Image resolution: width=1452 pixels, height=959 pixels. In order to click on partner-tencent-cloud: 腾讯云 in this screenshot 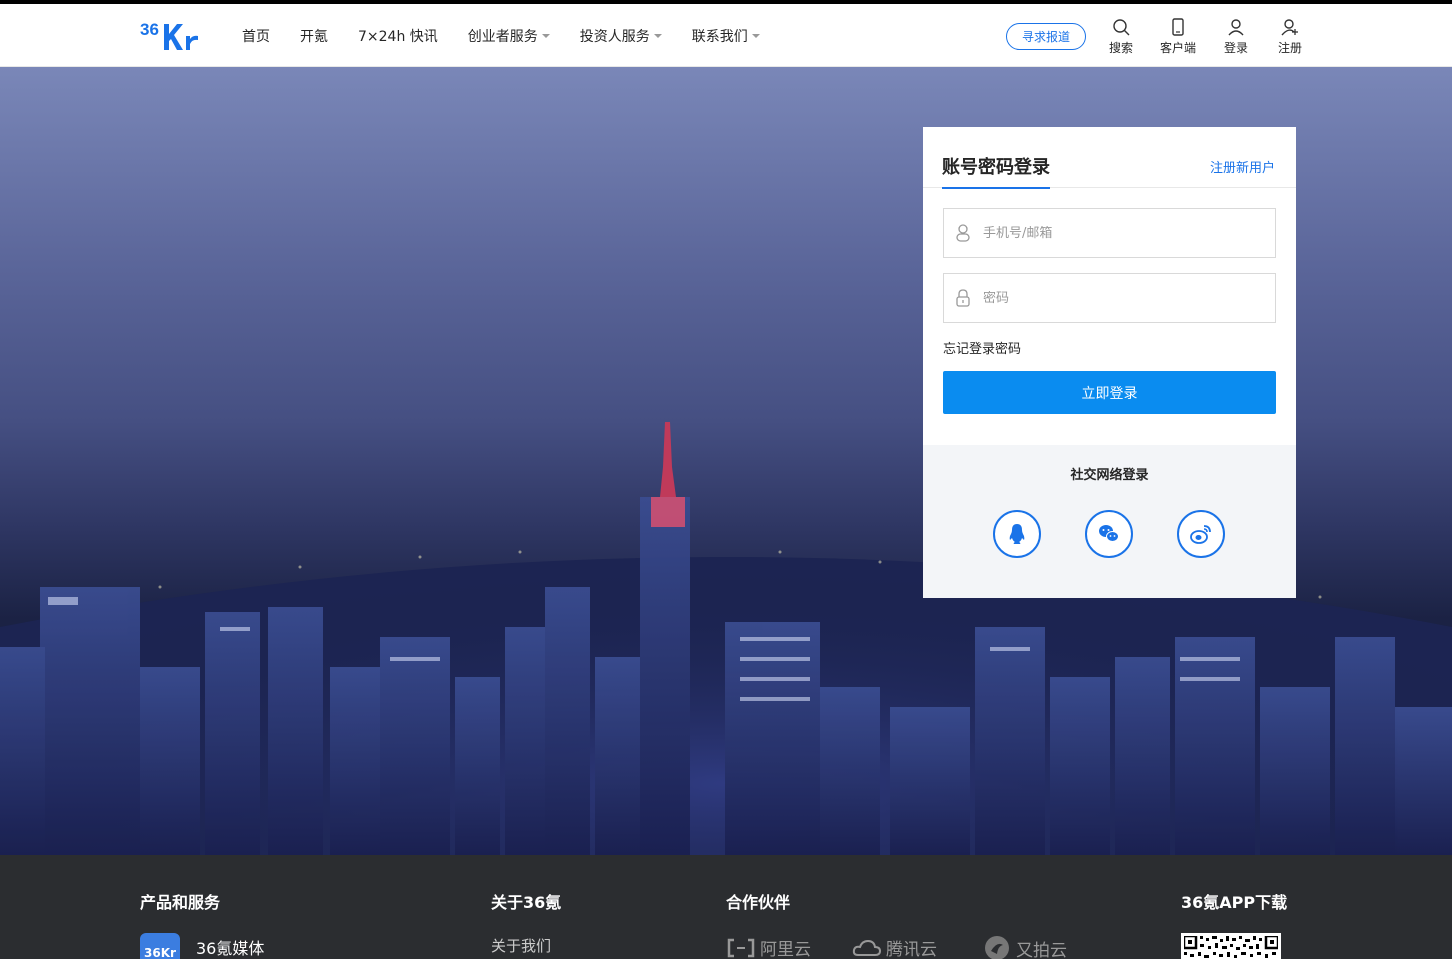, I will do `click(894, 947)`.